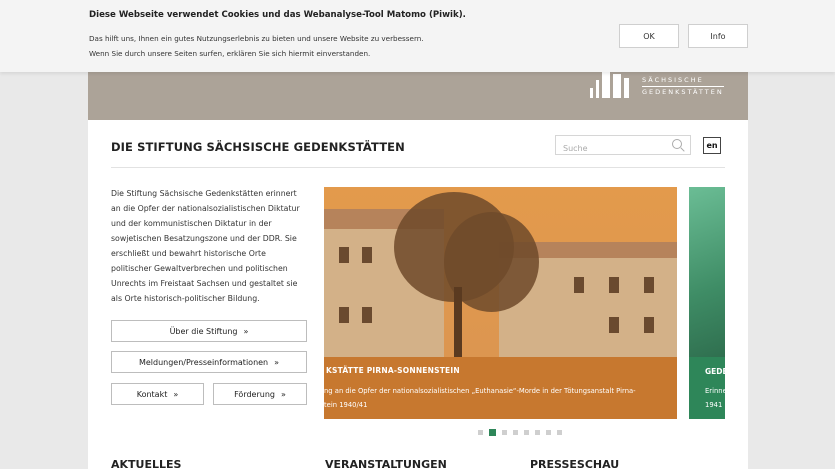 The image size is (835, 469). Describe the element at coordinates (146, 463) in the screenshot. I see `section-heading-news: AKTUELLES` at that location.